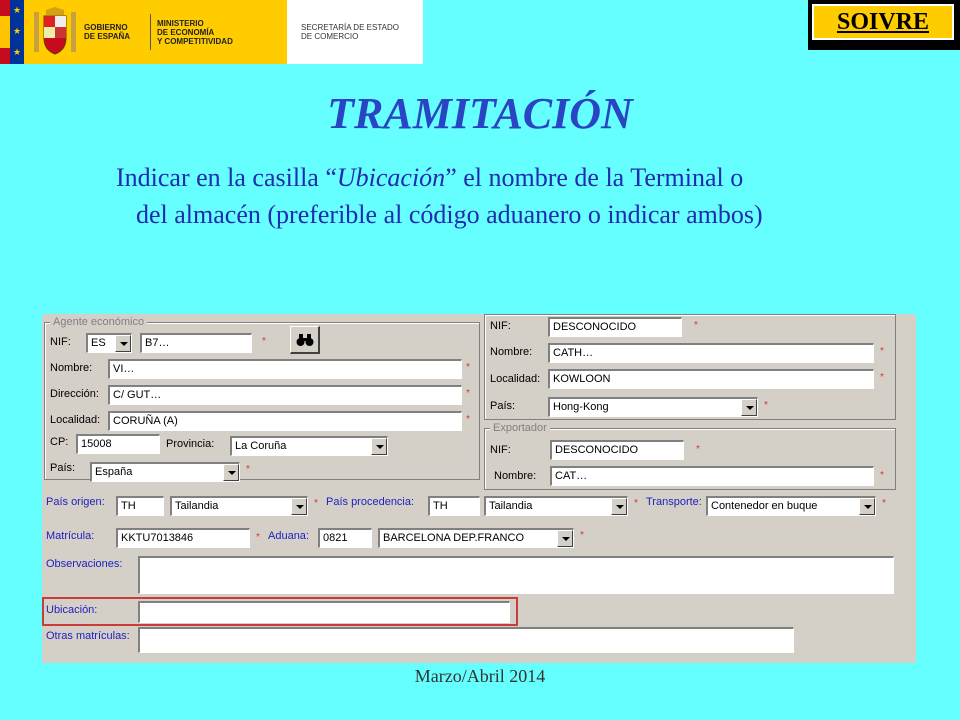  What do you see at coordinates (556, 506) in the screenshot?
I see `pais-procedencia-select: Tailandia` at bounding box center [556, 506].